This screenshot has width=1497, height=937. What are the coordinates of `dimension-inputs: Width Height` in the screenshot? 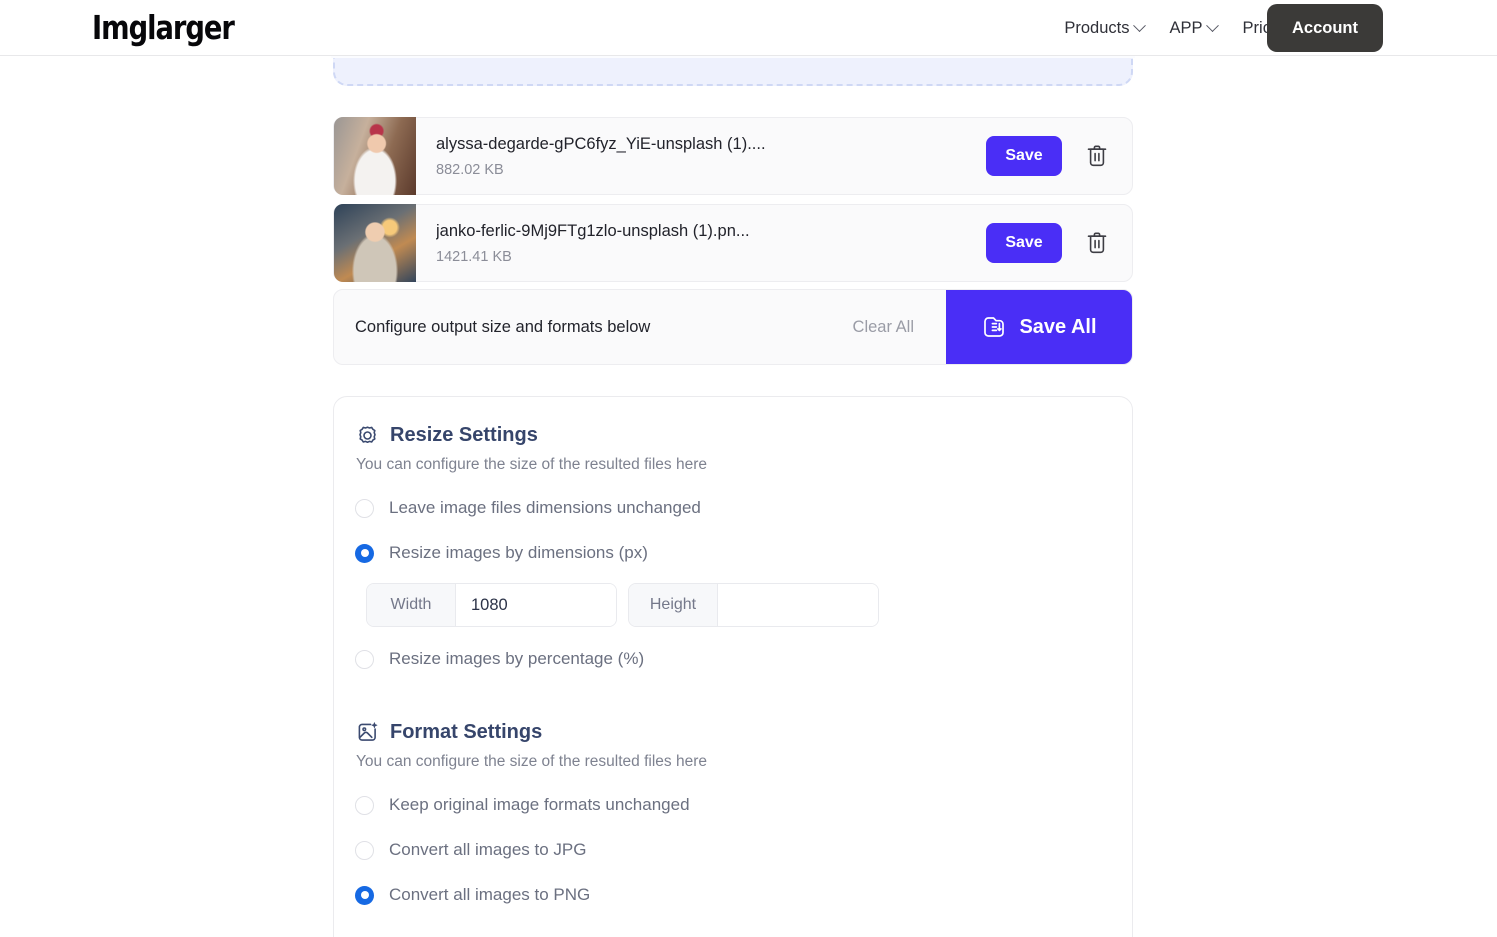 It's located at (738, 605).